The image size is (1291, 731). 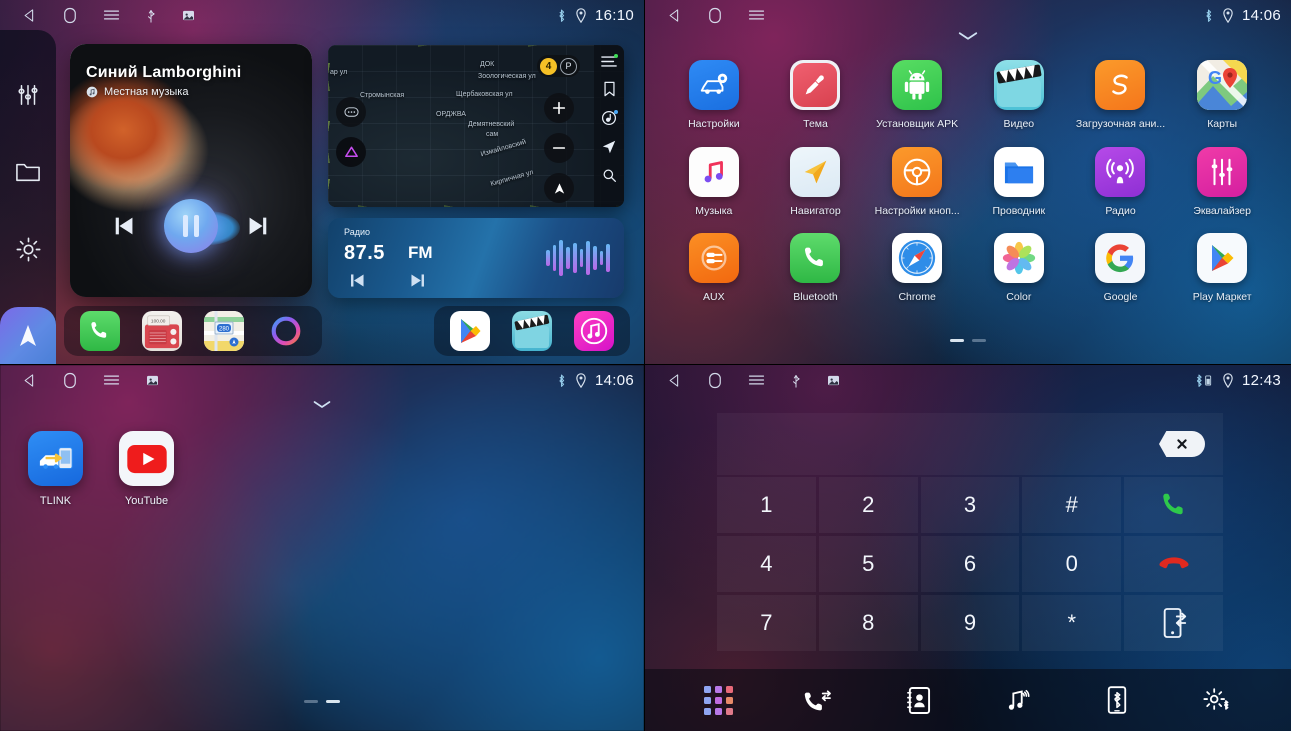 I want to click on zoom-out-button, so click(x=559, y=148).